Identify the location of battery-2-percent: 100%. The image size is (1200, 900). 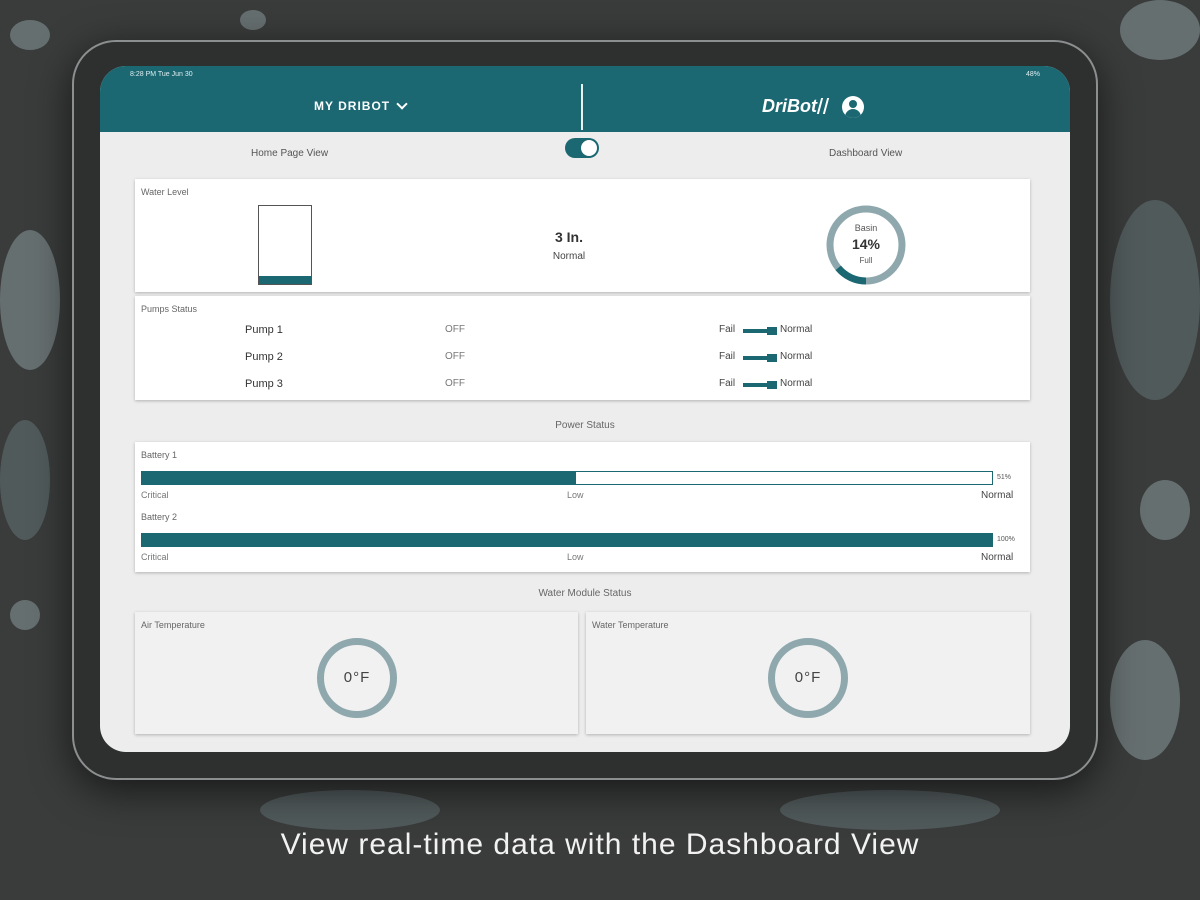
(1006, 539).